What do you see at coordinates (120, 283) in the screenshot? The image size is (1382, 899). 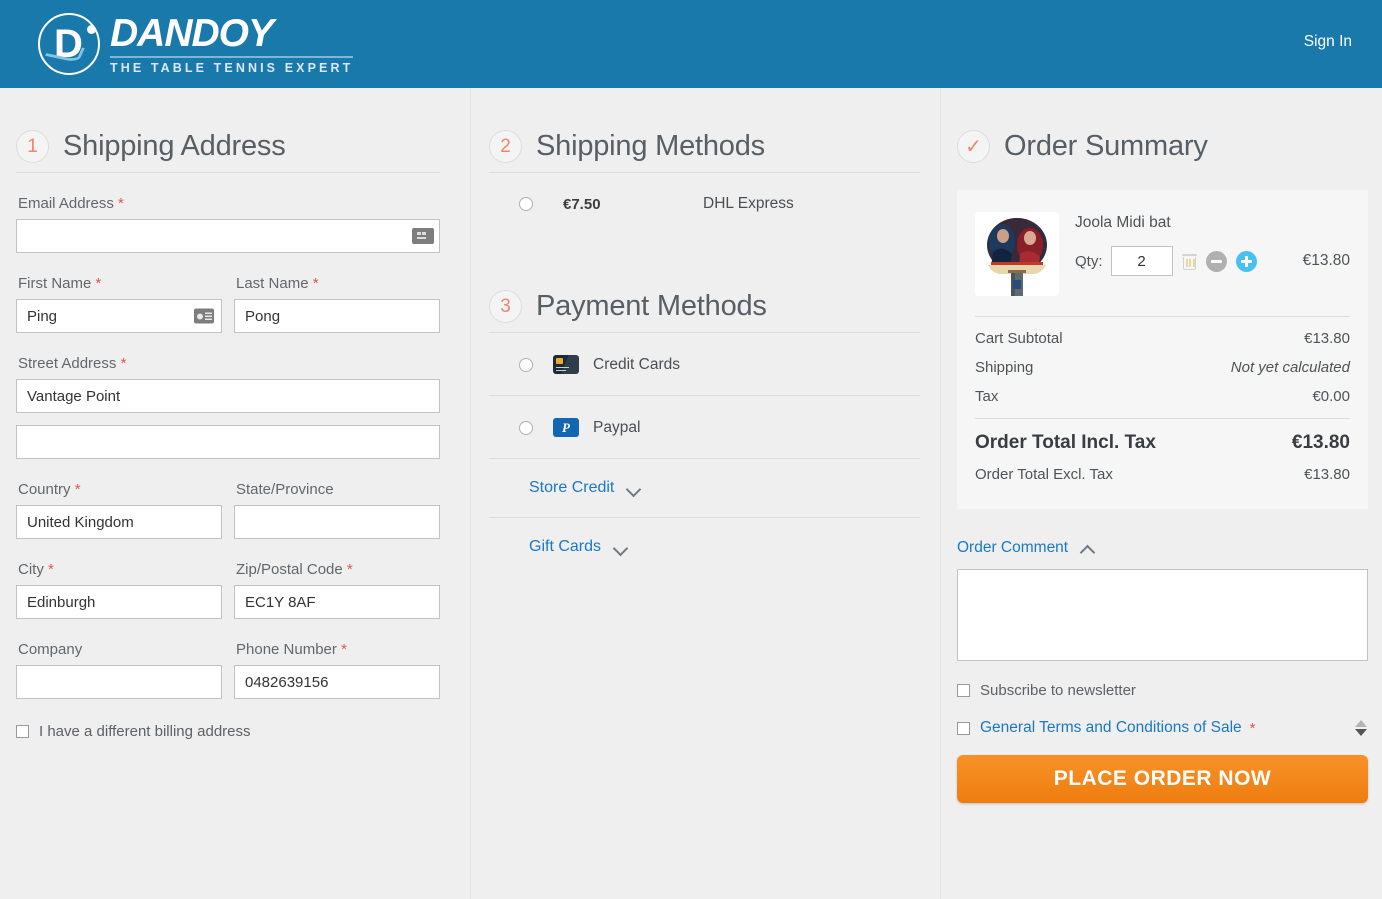 I see `first-name-label: First Name *` at bounding box center [120, 283].